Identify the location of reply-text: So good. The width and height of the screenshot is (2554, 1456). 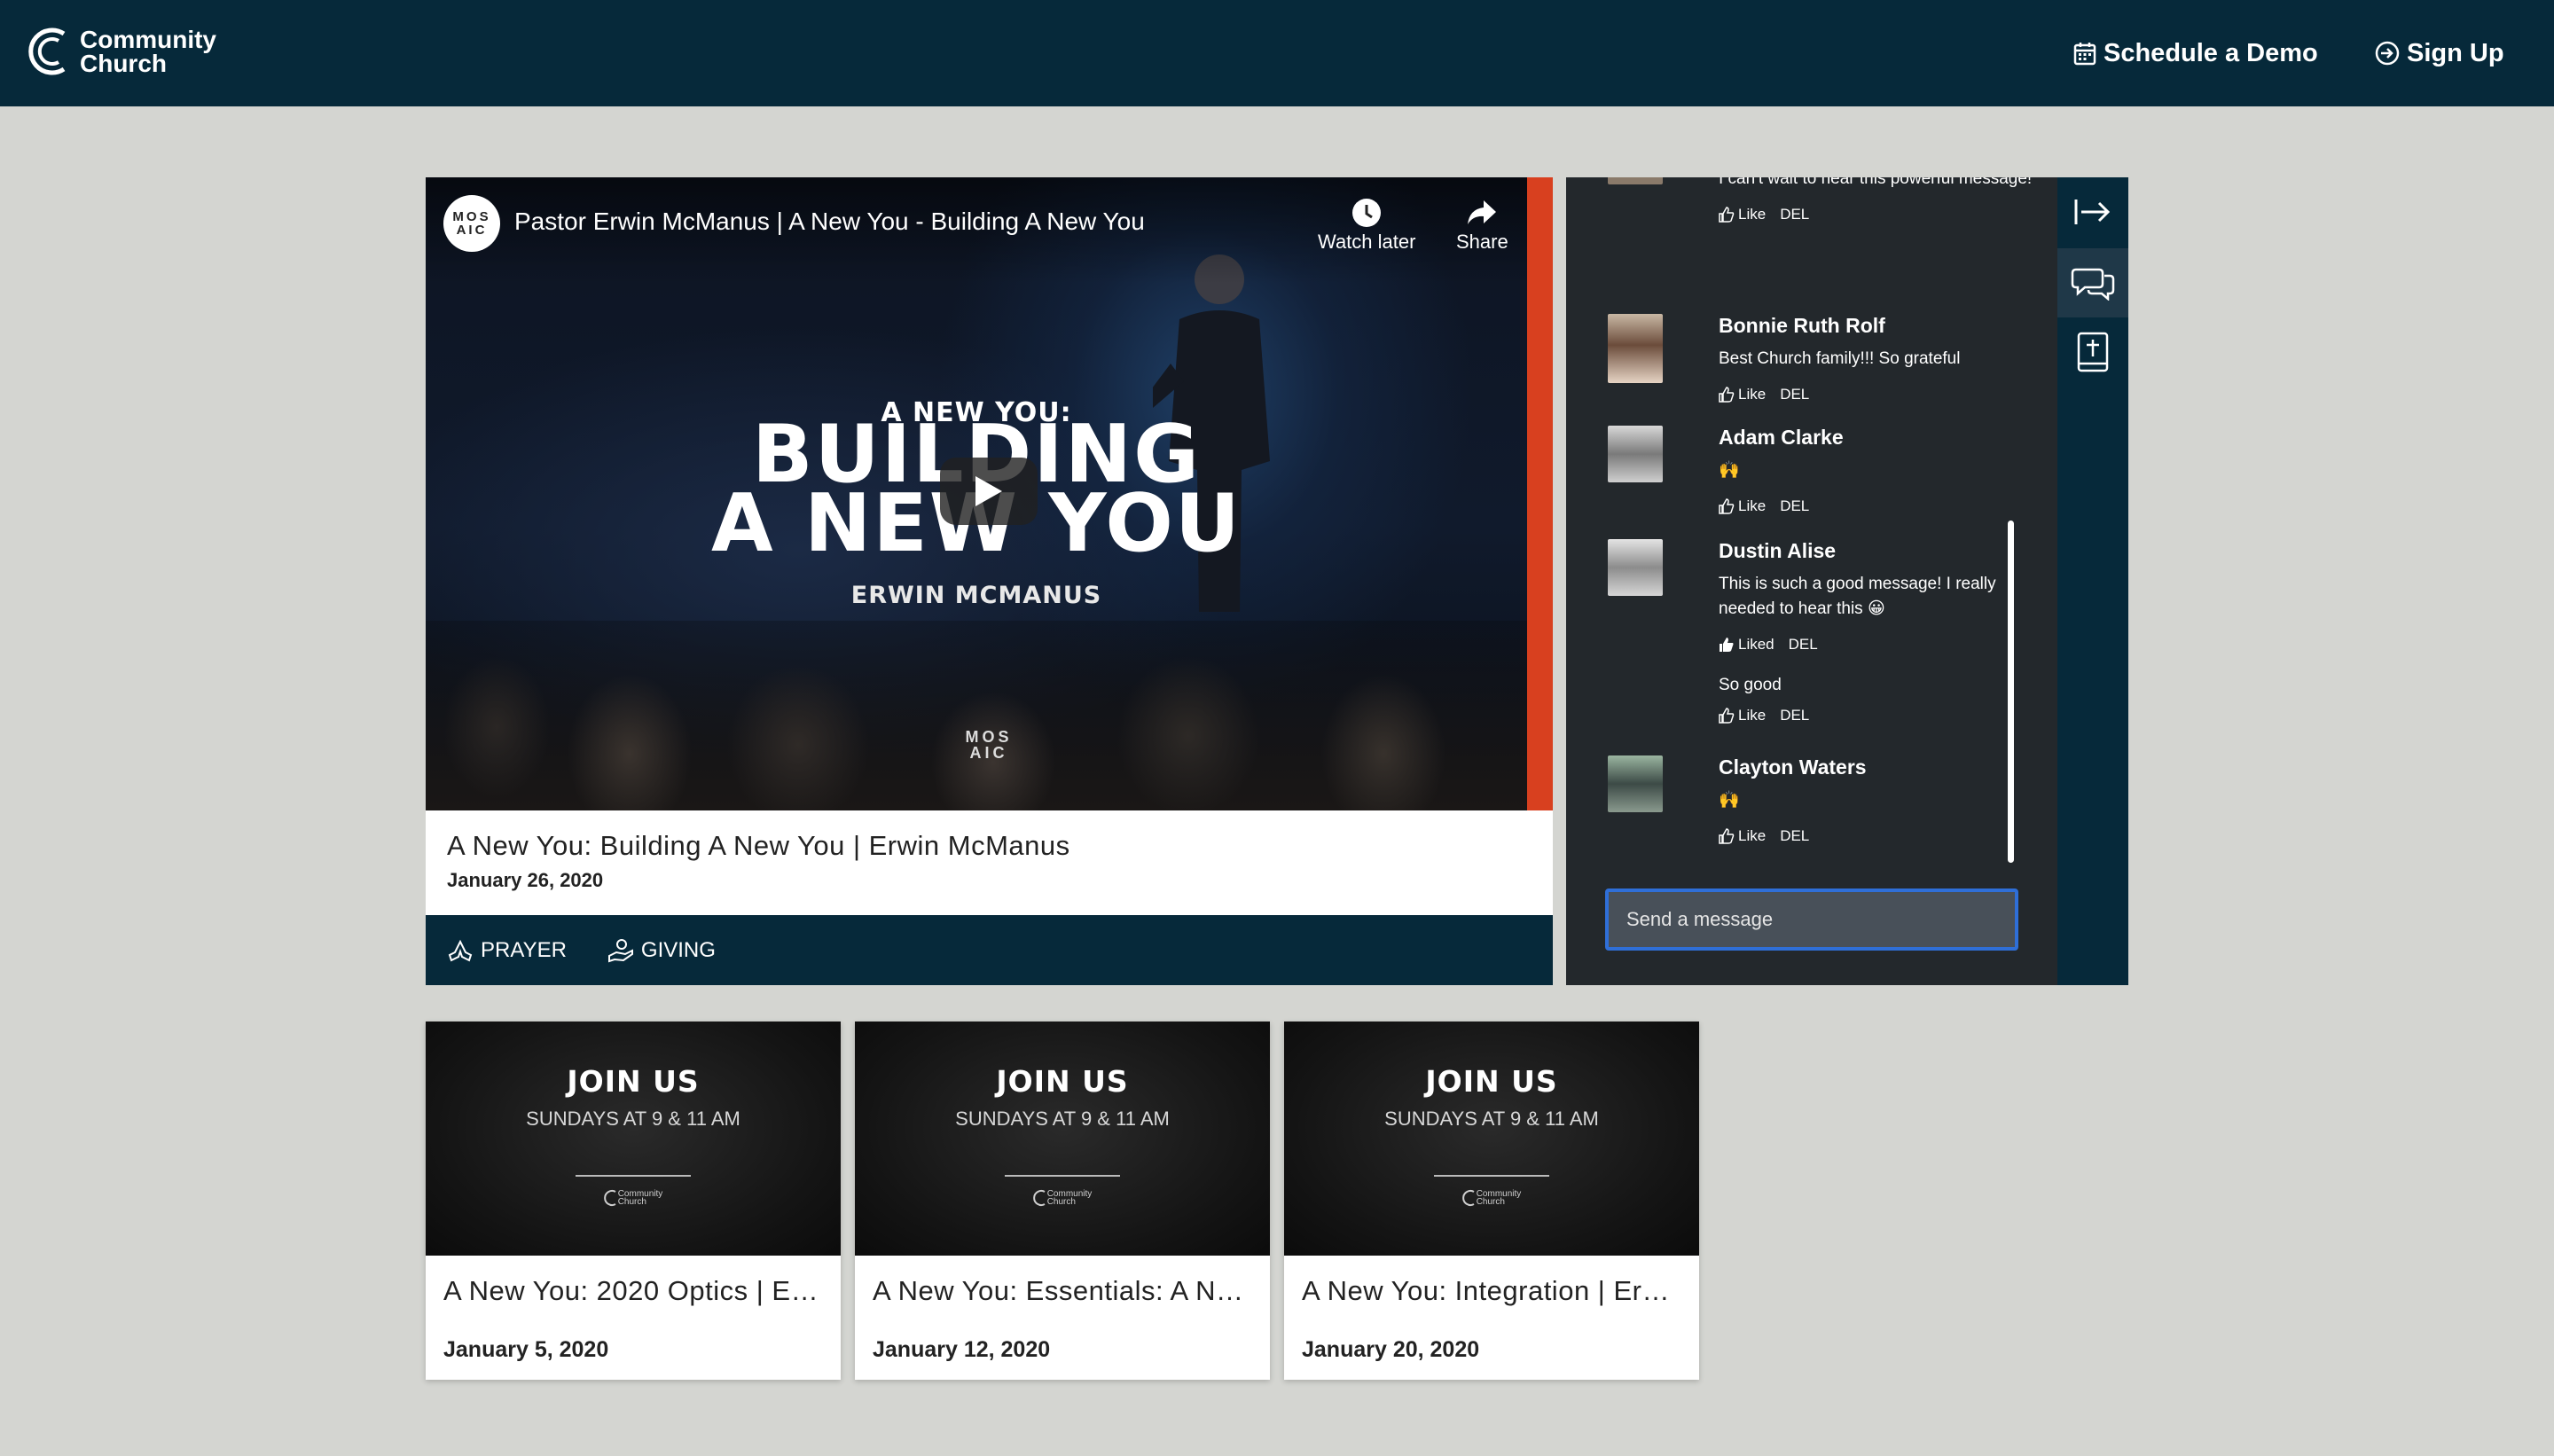
(1750, 685).